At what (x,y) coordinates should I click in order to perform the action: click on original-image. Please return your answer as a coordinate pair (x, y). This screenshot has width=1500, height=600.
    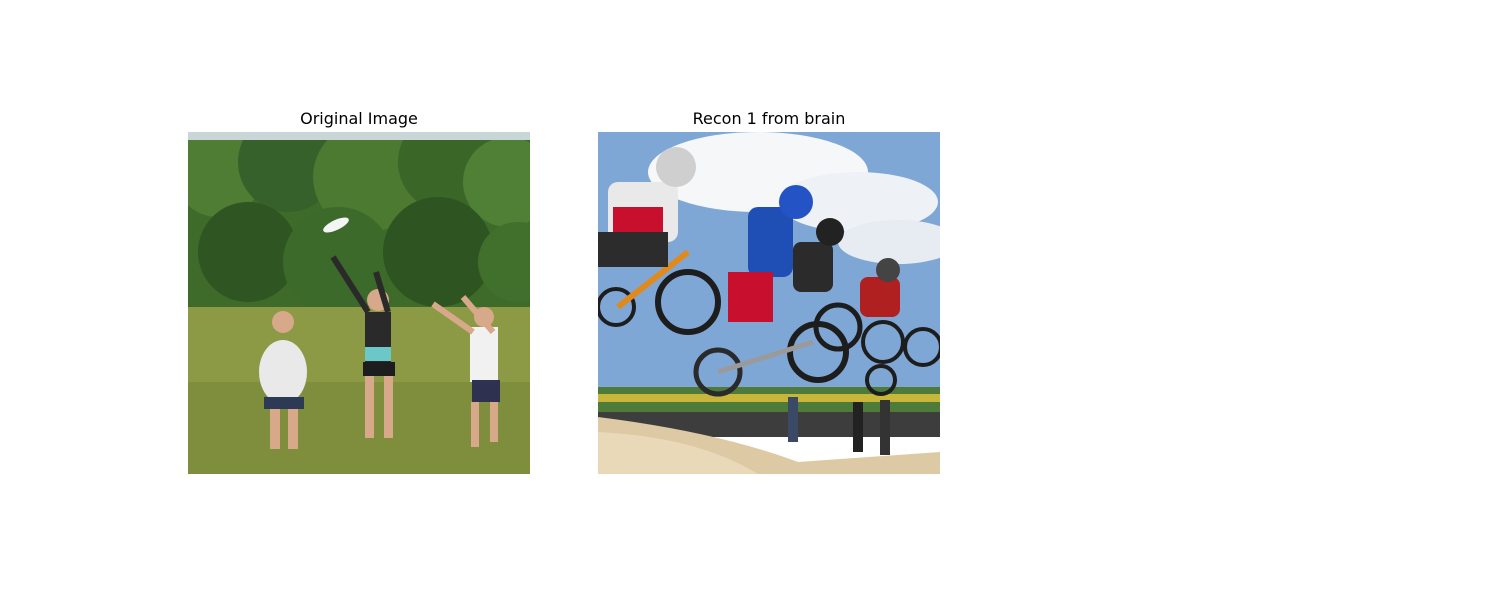
    Looking at the image, I should click on (359, 303).